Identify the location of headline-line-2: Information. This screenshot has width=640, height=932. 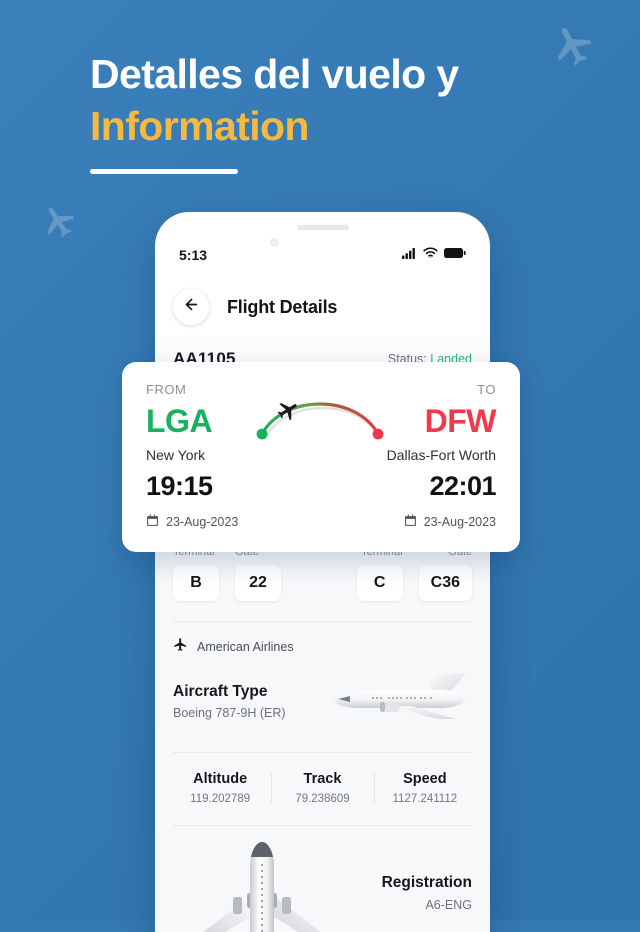
(199, 126).